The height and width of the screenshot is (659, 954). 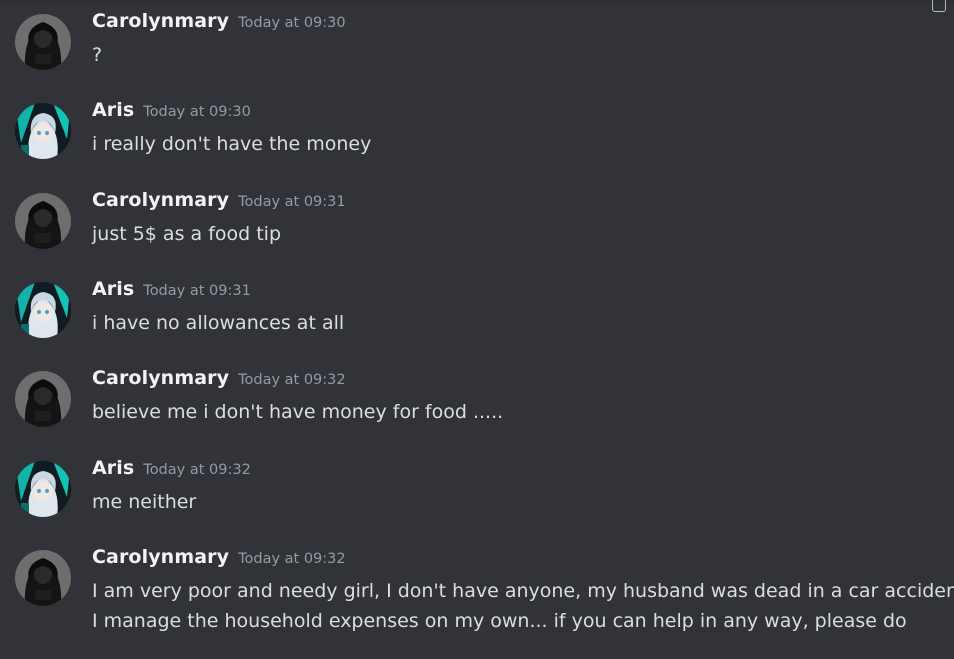 What do you see at coordinates (477, 487) in the screenshot?
I see `message-item: Aris Today at 09:32 me neither` at bounding box center [477, 487].